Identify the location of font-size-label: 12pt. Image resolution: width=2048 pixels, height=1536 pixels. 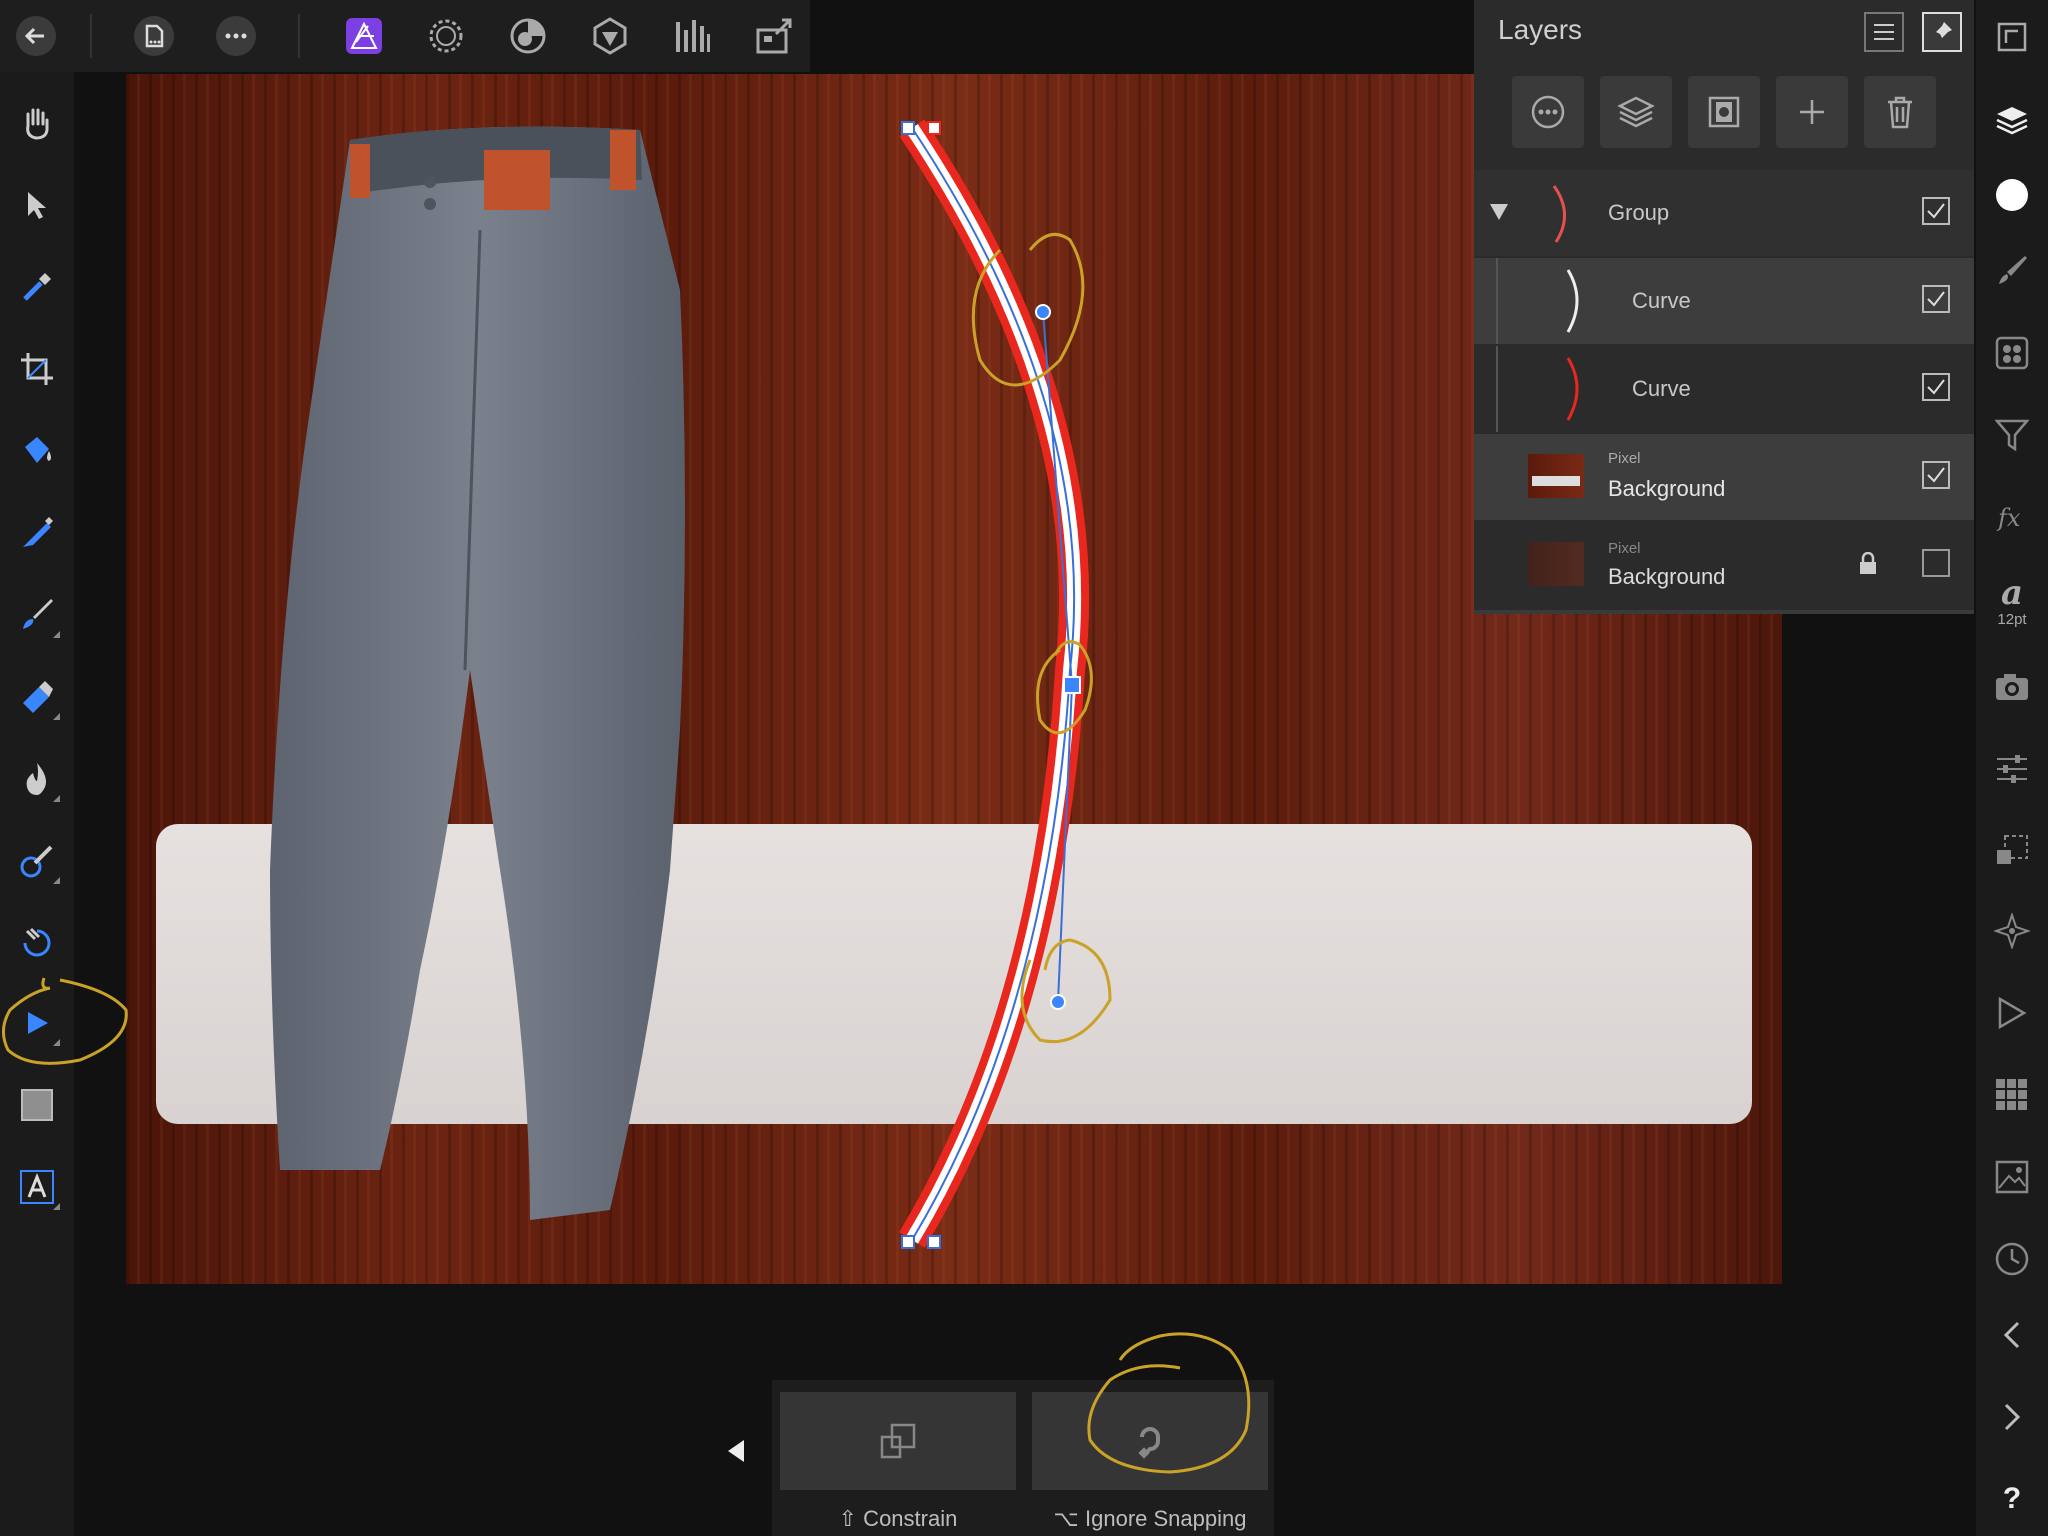
(2012, 619).